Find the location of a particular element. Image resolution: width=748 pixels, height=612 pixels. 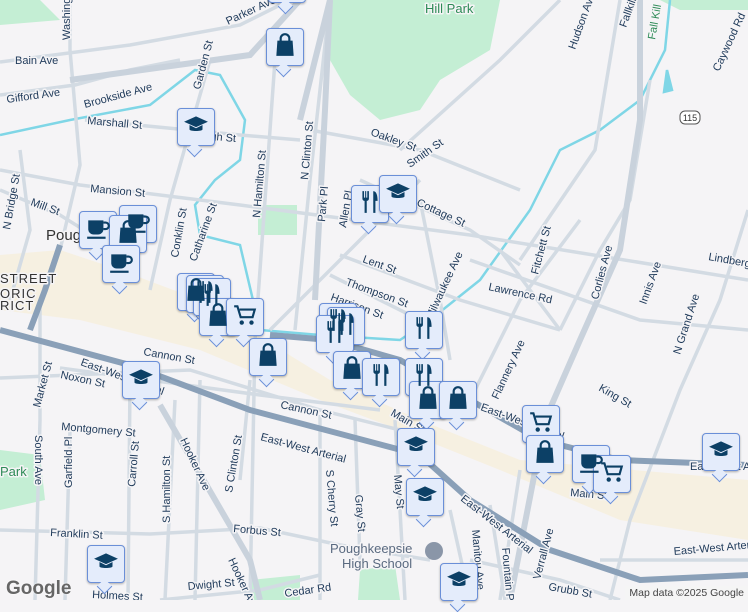

svg-text: Washington St is located at coordinates (67, 20).